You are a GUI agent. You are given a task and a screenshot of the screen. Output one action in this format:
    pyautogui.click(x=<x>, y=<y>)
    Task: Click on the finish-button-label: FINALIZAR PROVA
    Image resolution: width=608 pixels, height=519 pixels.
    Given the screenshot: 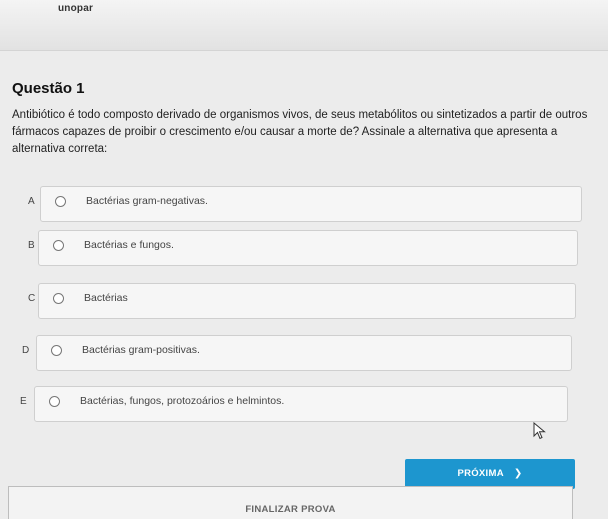 What is the action you would take?
    pyautogui.click(x=290, y=509)
    